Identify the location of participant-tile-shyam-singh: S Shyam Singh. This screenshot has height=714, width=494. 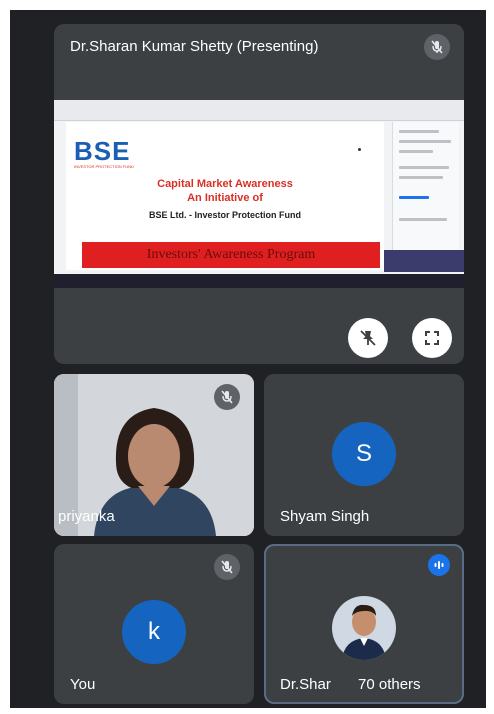
(364, 455).